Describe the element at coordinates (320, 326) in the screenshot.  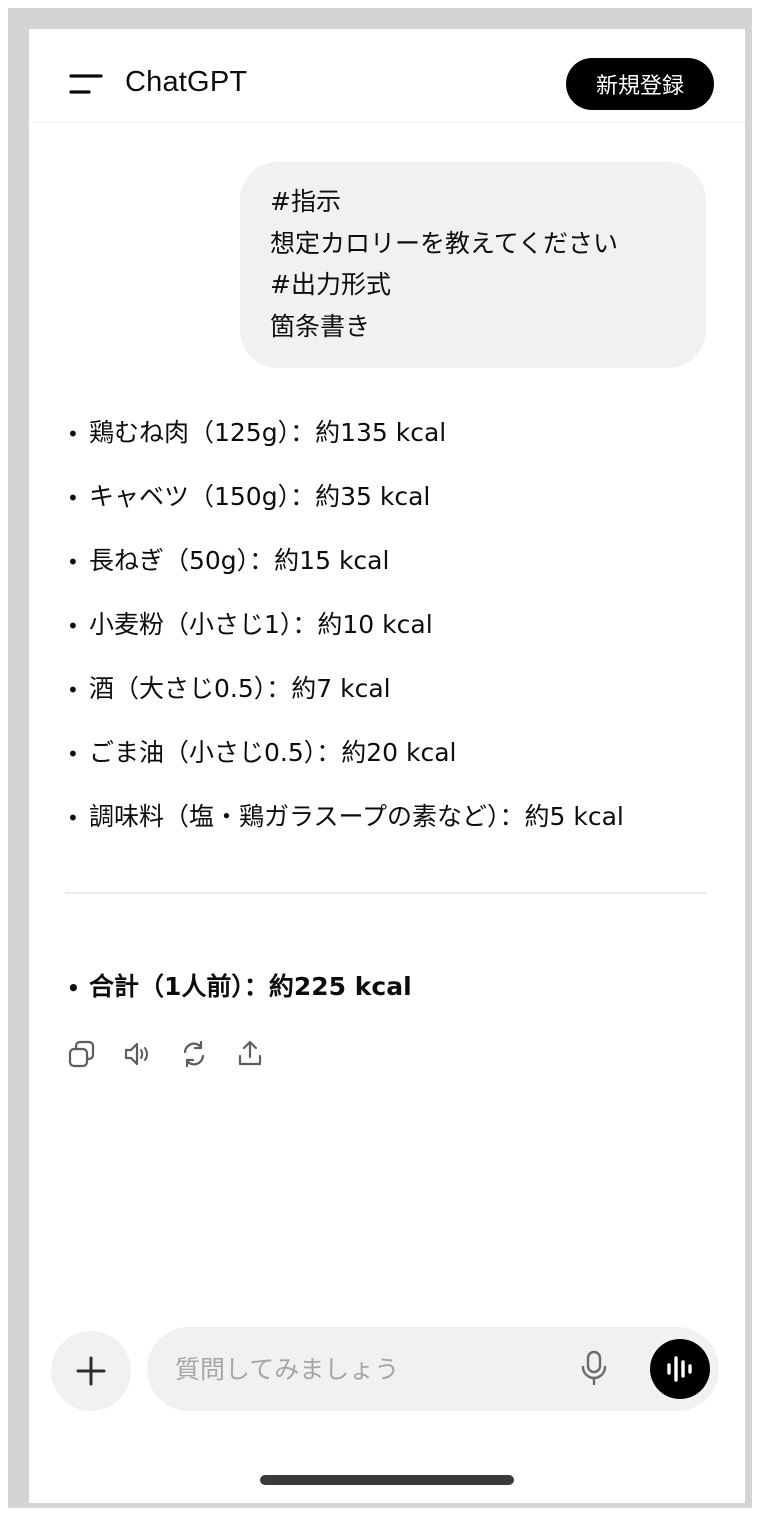
I see `user-message-line: 箇条書き` at that location.